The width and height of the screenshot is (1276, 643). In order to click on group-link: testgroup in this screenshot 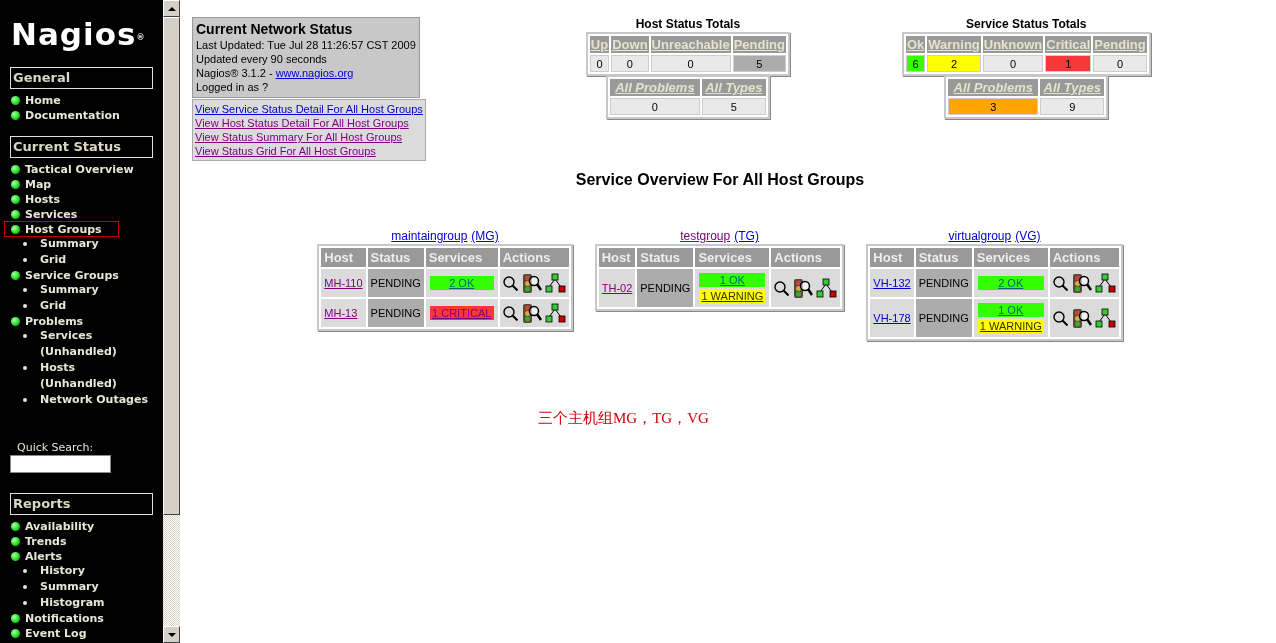, I will do `click(705, 236)`.